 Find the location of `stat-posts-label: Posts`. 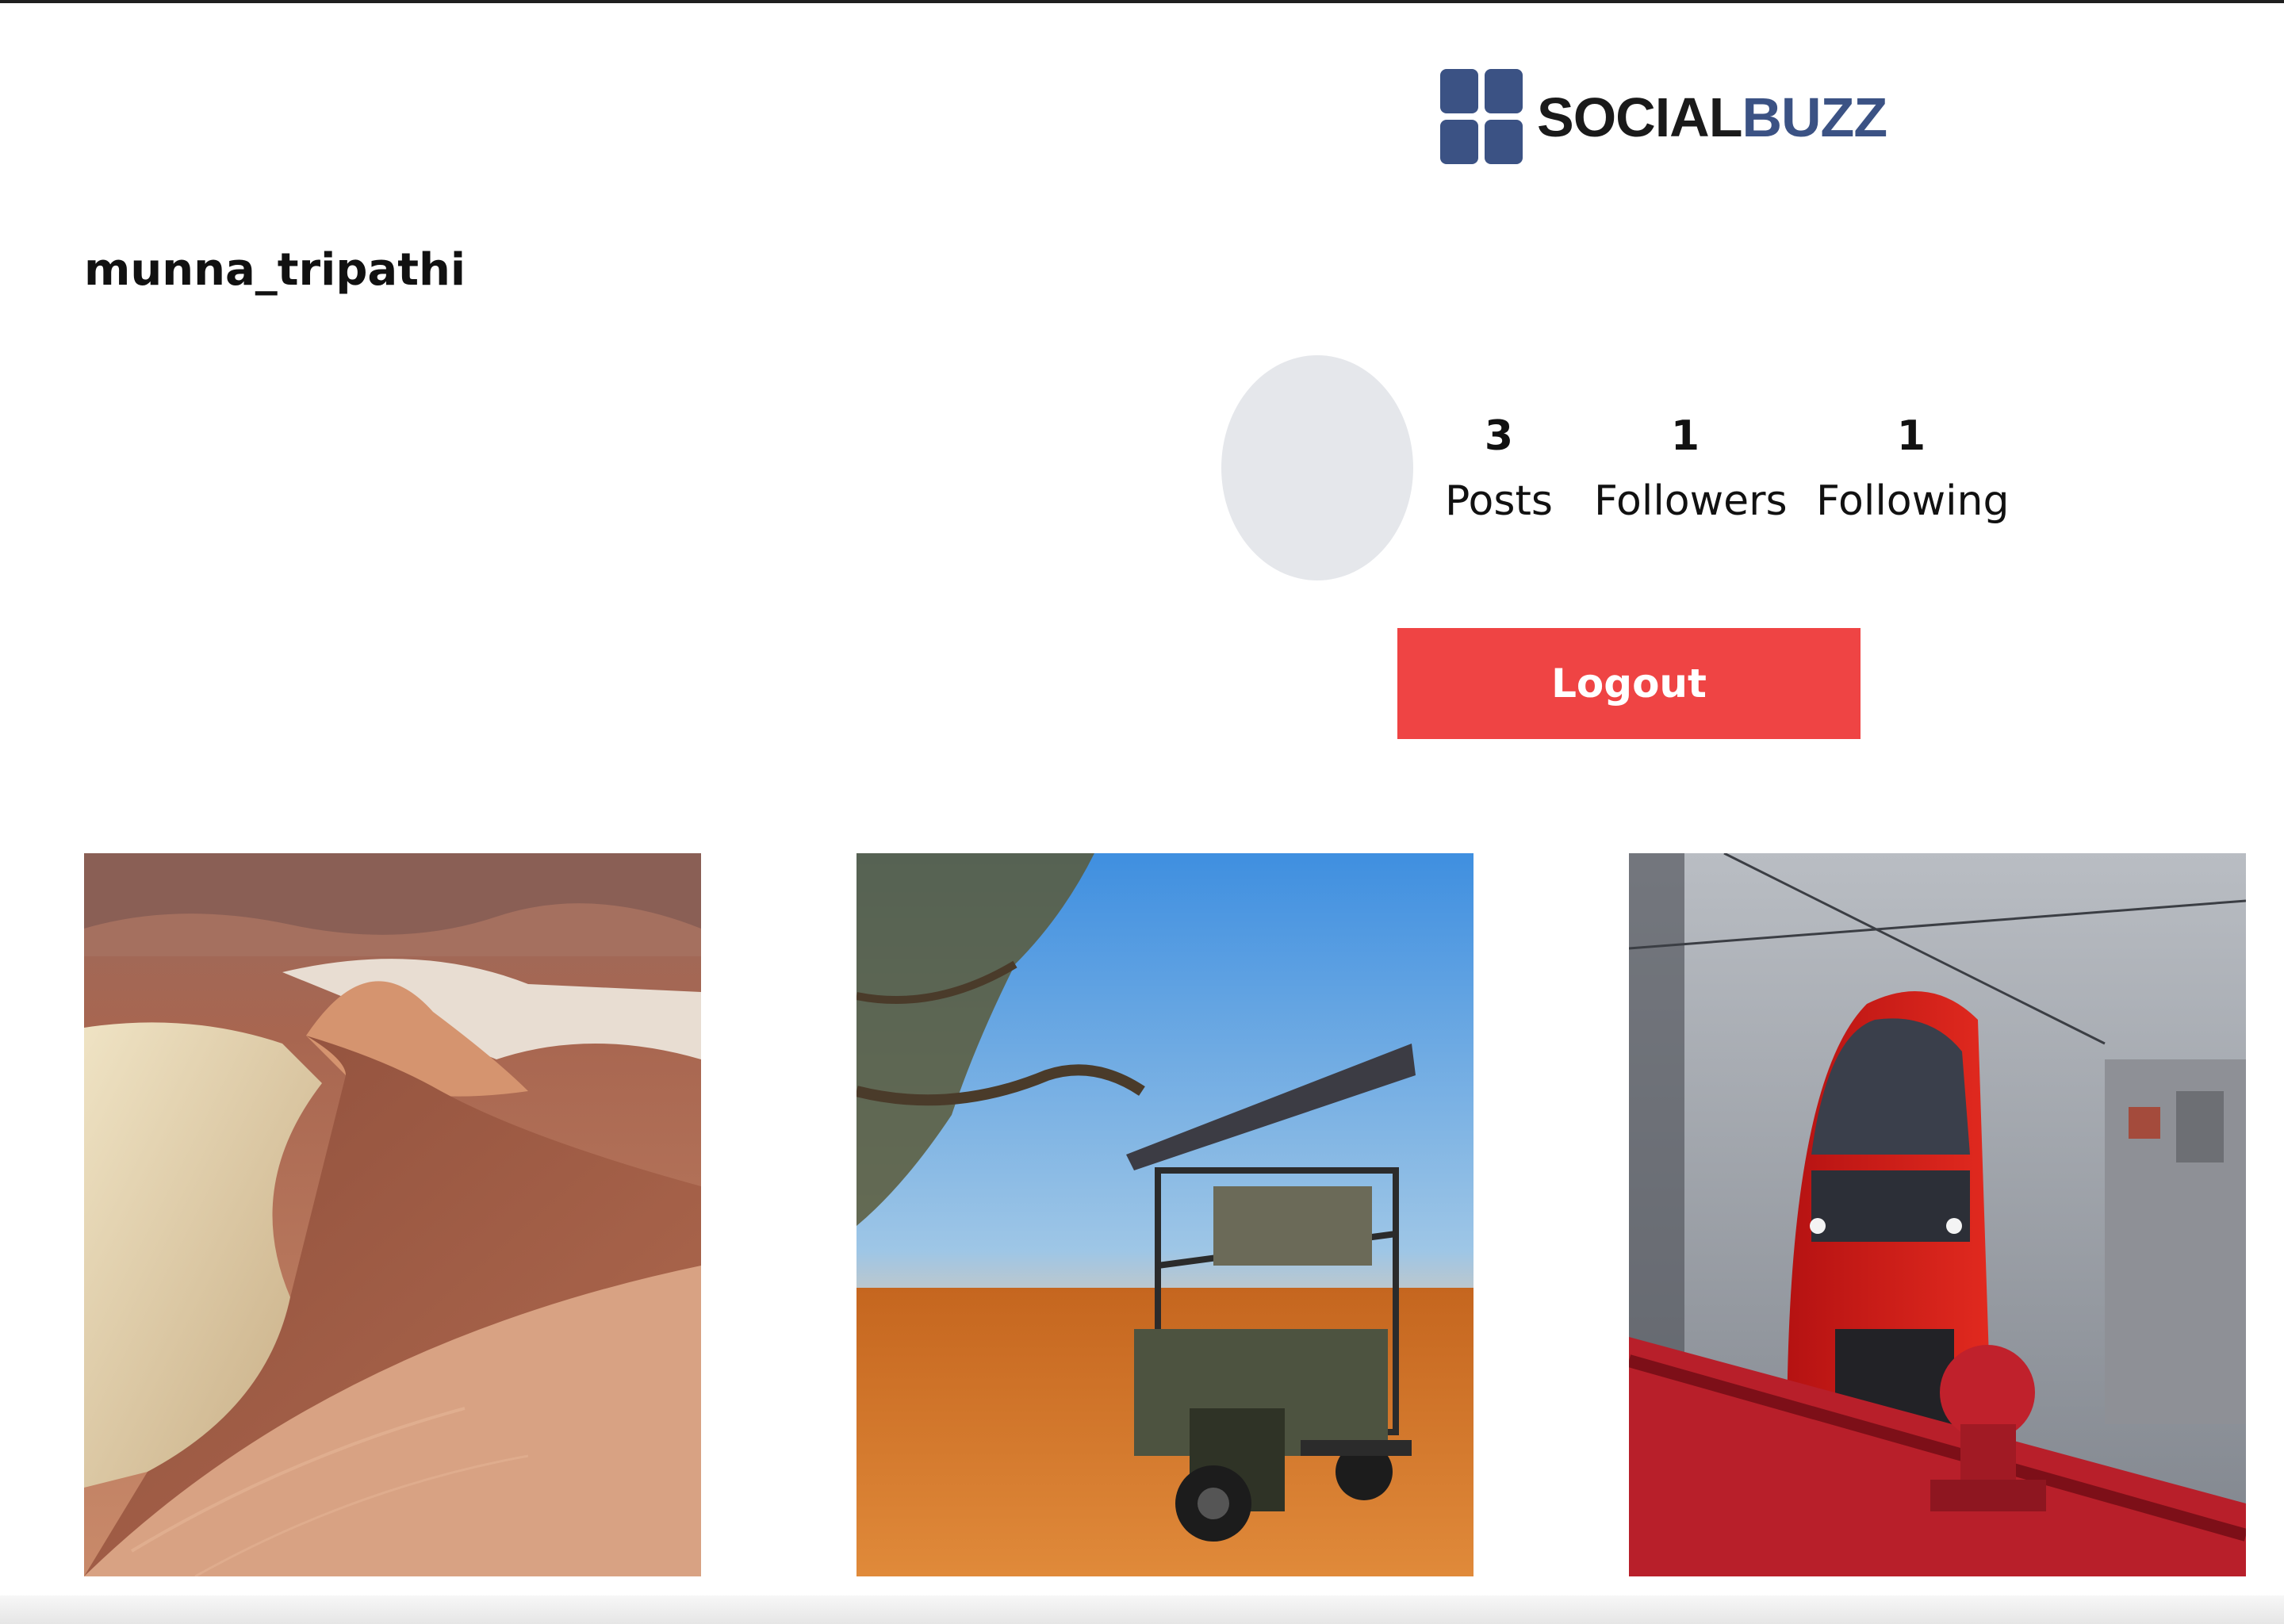

stat-posts-label: Posts is located at coordinates (1499, 501).